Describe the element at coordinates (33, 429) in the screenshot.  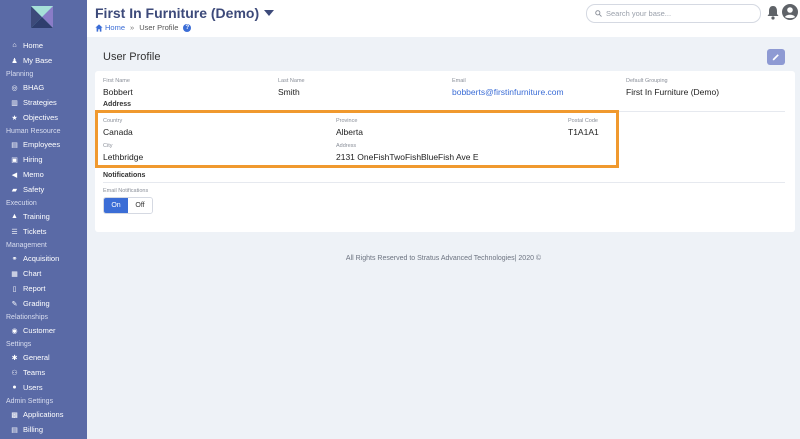
I see `sidebar-item-label: Billing` at that location.